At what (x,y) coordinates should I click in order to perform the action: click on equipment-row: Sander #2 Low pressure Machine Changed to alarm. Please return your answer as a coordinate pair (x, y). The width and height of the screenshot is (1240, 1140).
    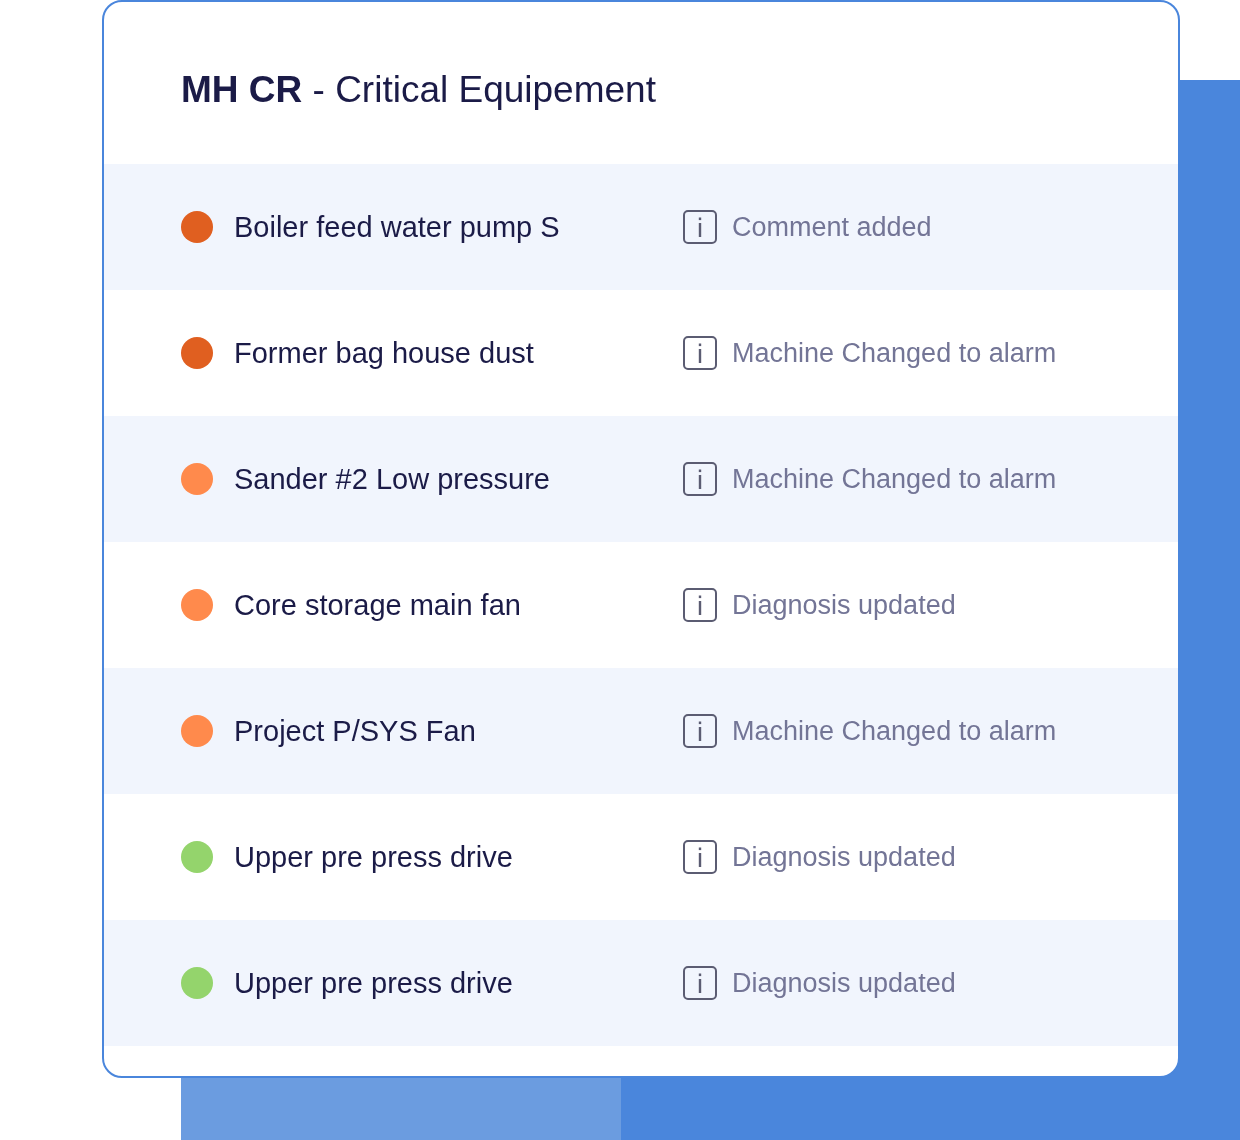
    Looking at the image, I should click on (641, 479).